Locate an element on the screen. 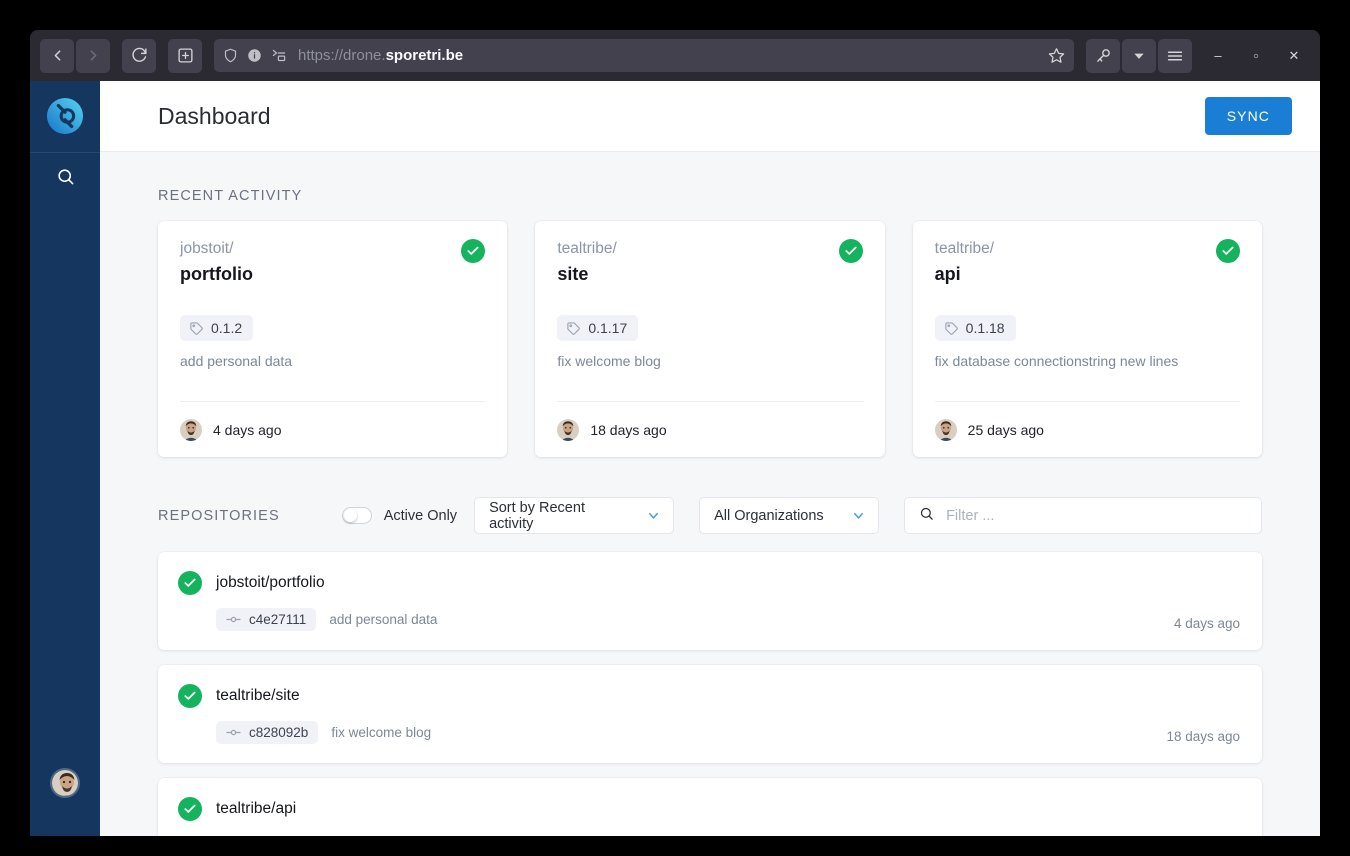 The width and height of the screenshot is (1350, 856). activity-card-repo: site is located at coordinates (573, 273).